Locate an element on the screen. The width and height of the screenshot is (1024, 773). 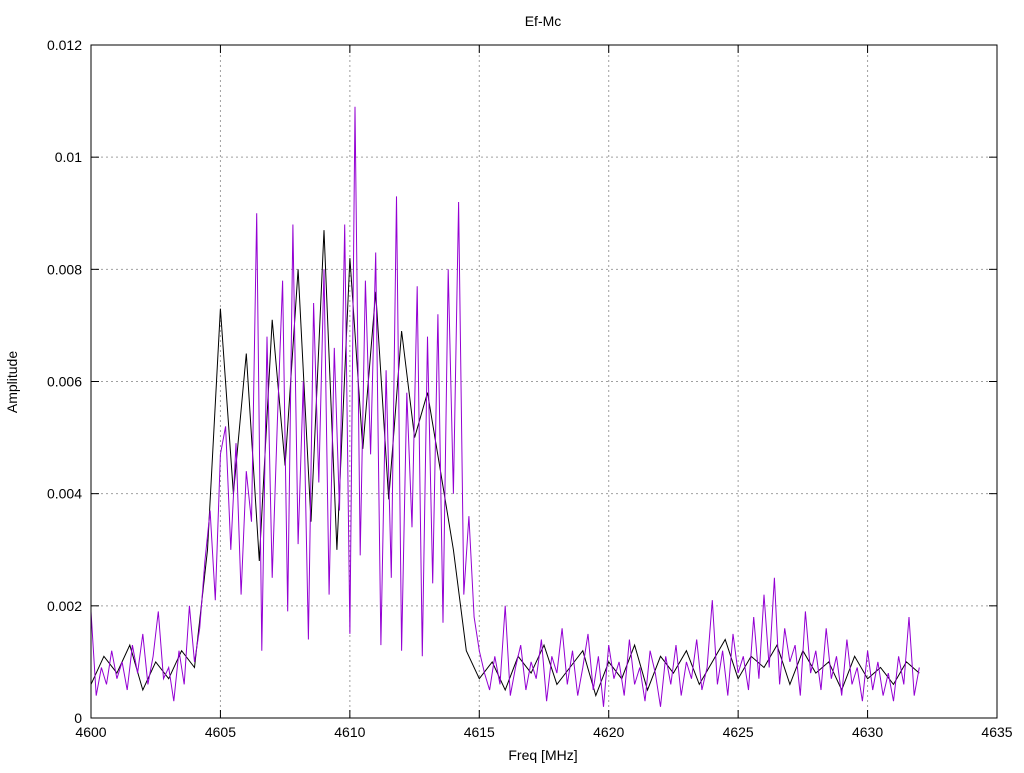
x-tick-label: 4605 is located at coordinates (220, 732).